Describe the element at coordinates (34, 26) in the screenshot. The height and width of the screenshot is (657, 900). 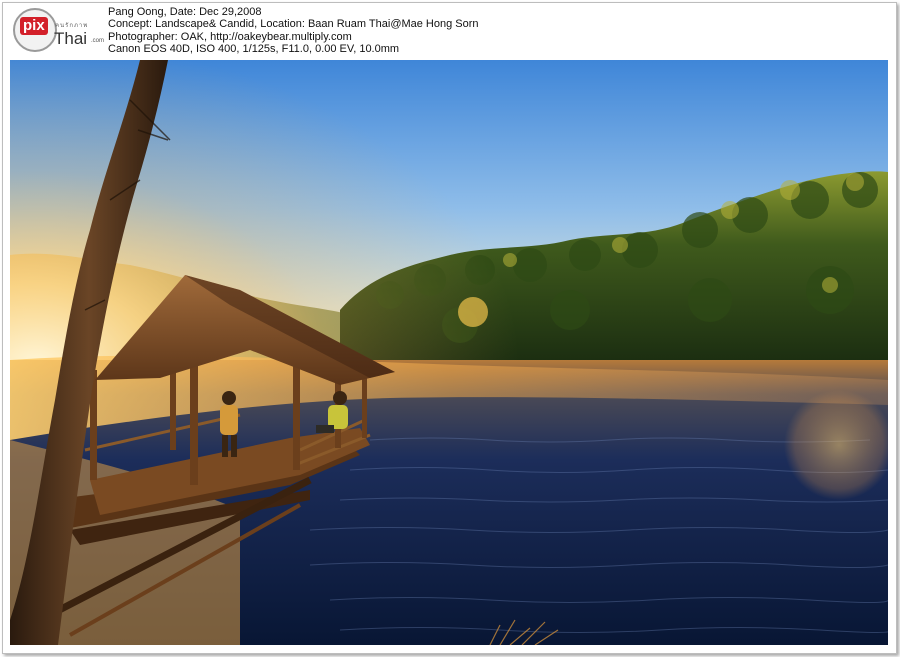
I see `logo-pix-text: pix` at that location.